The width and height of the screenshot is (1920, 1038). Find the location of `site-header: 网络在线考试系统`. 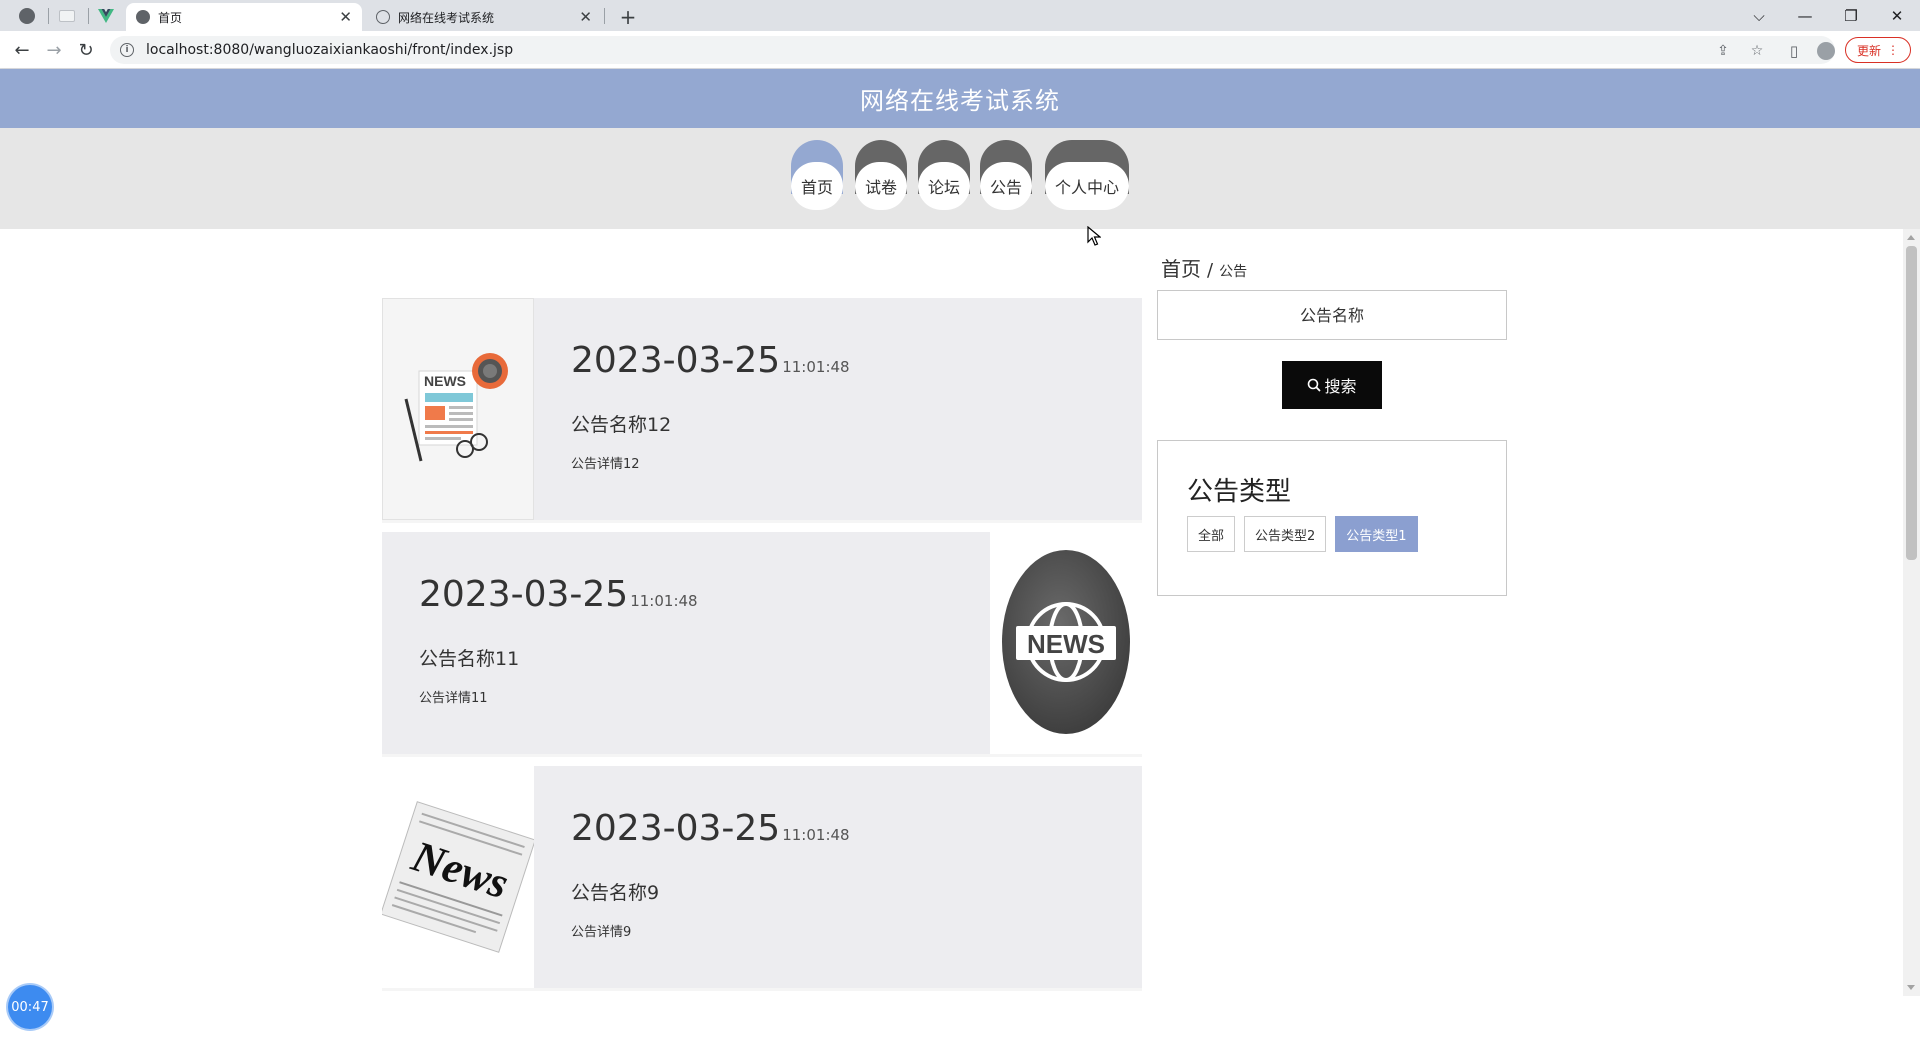

site-header: 网络在线考试系统 is located at coordinates (960, 98).